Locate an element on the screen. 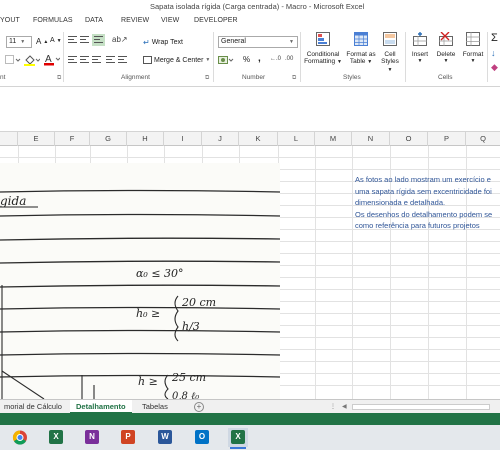  wrap-text-button: ↵ Wrap Text is located at coordinates (163, 42).